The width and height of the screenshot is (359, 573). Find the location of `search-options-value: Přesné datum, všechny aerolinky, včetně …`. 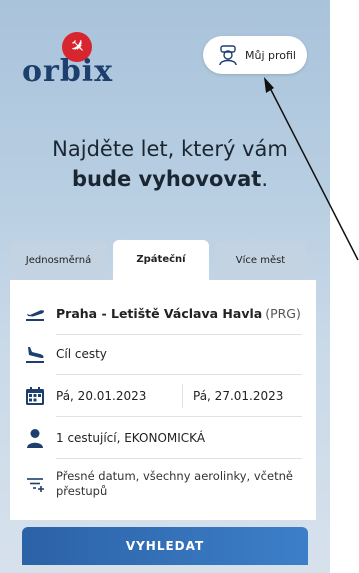

search-options-value: Přesné datum, všechny aerolinky, včetně … is located at coordinates (174, 483).